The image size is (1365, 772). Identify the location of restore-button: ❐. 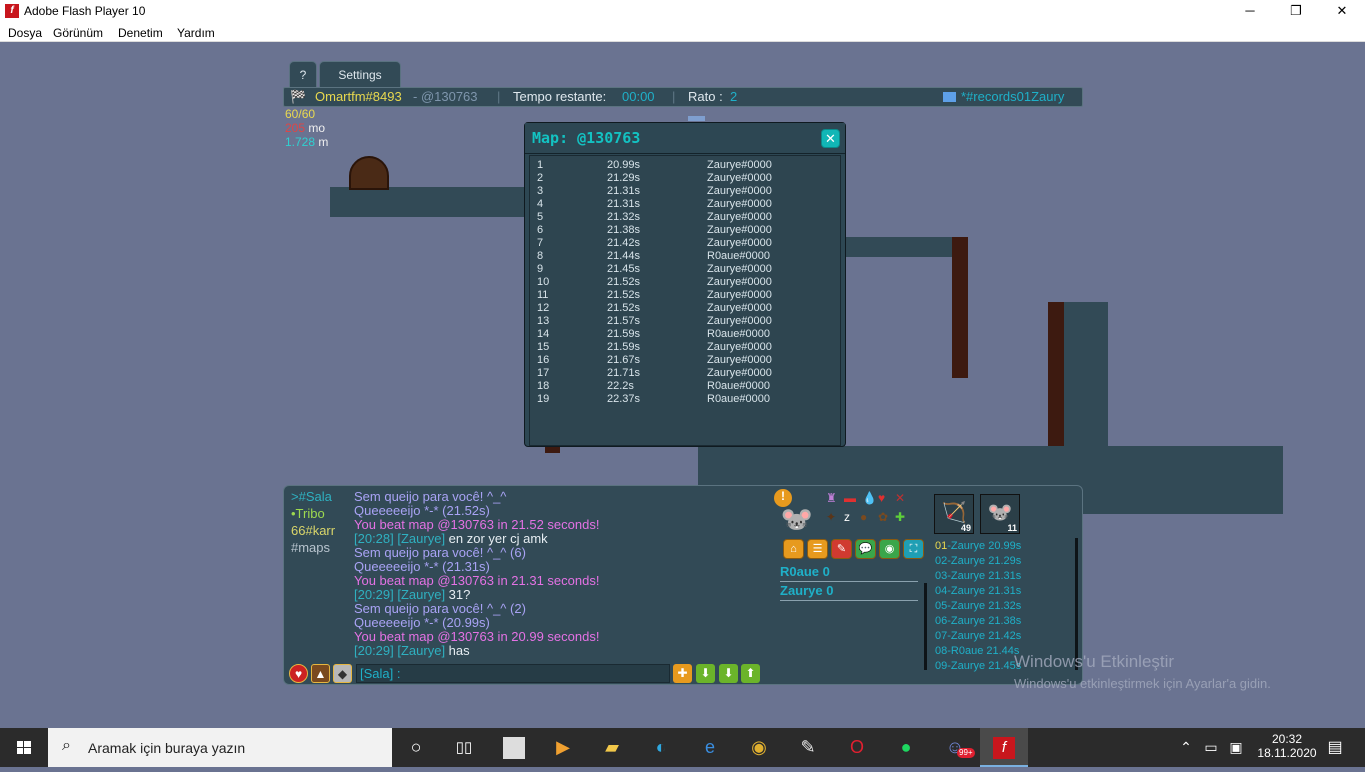
(1296, 11).